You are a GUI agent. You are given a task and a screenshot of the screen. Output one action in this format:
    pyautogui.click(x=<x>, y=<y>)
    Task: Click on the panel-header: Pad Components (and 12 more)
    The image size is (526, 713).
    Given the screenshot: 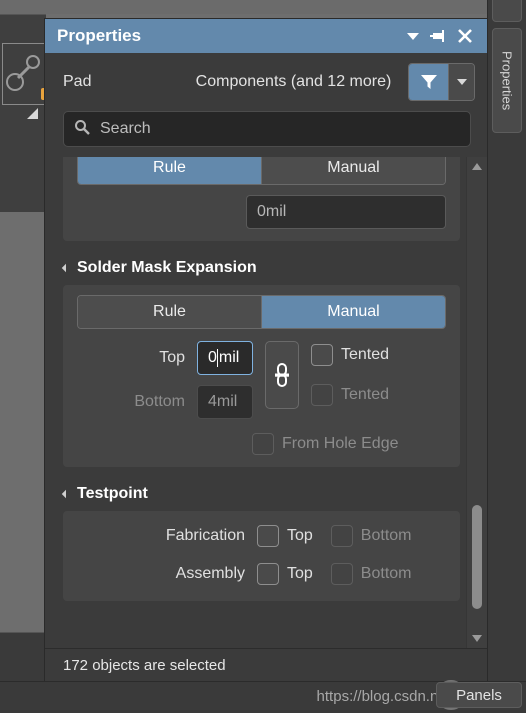 What is the action you would take?
    pyautogui.click(x=266, y=82)
    